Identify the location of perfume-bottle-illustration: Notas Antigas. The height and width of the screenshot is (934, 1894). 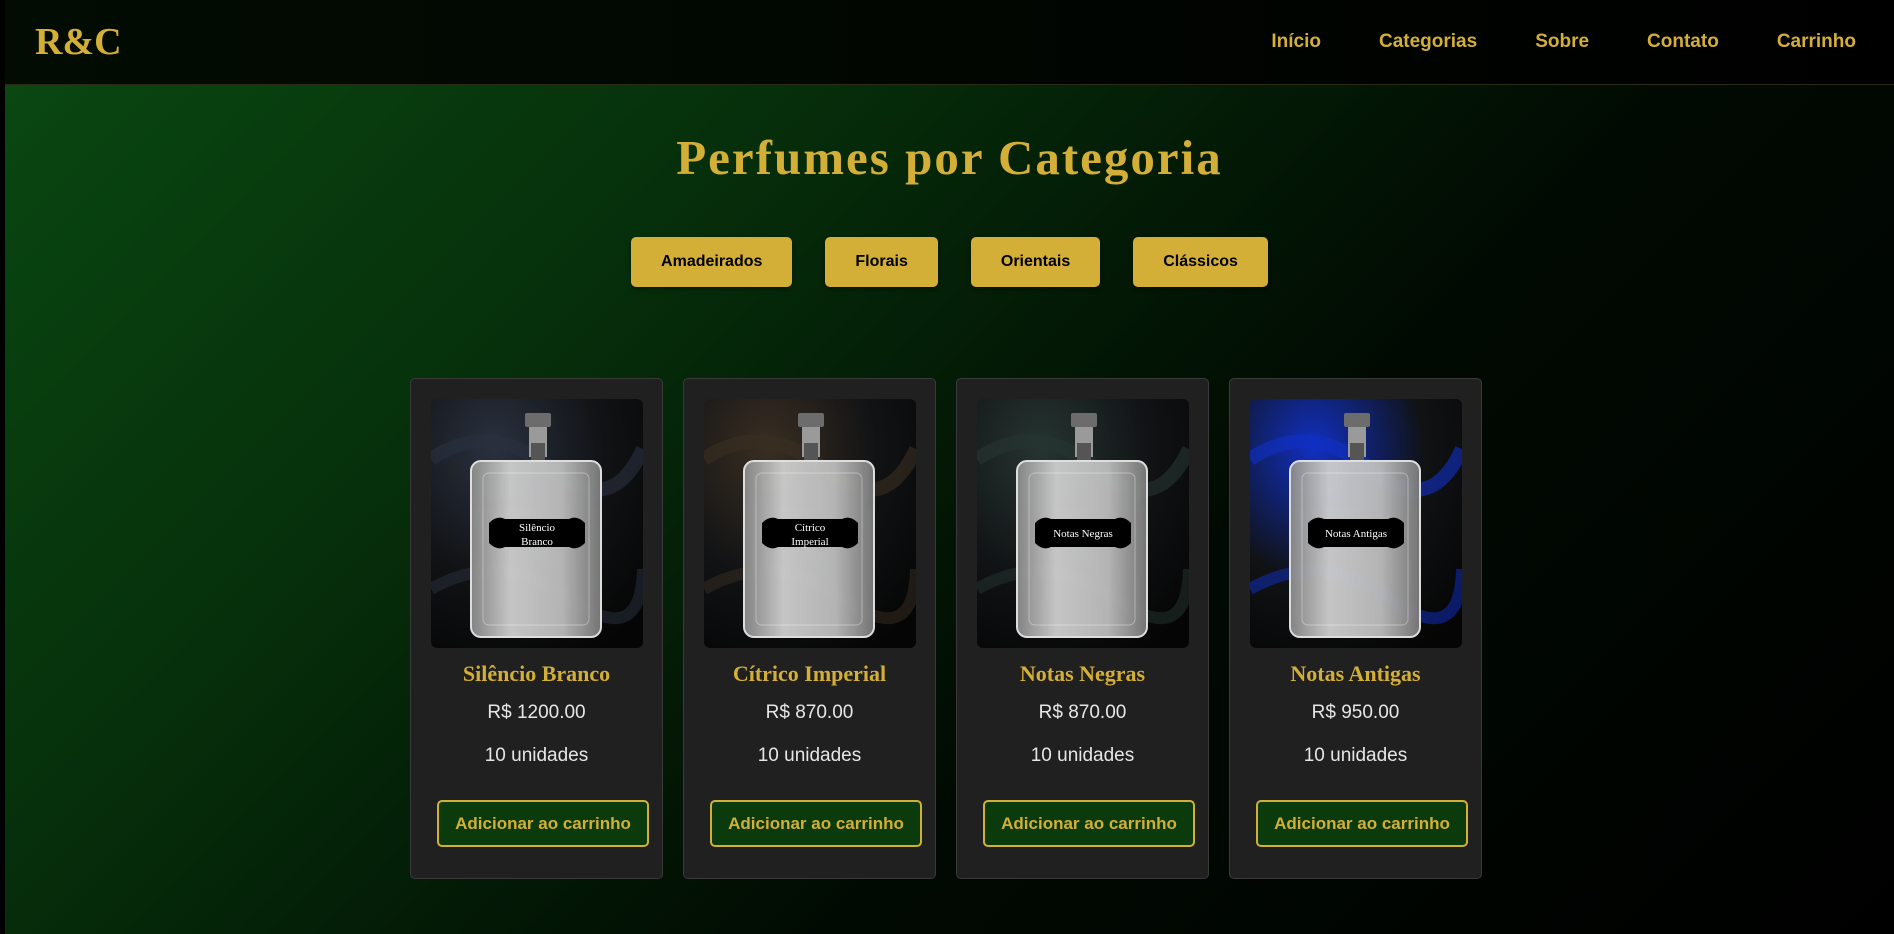
(1356, 523).